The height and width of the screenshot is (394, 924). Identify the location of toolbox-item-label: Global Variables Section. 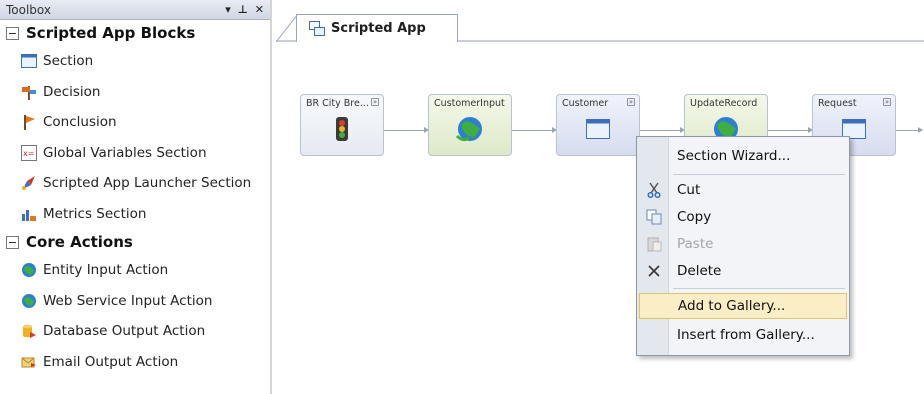
(125, 152).